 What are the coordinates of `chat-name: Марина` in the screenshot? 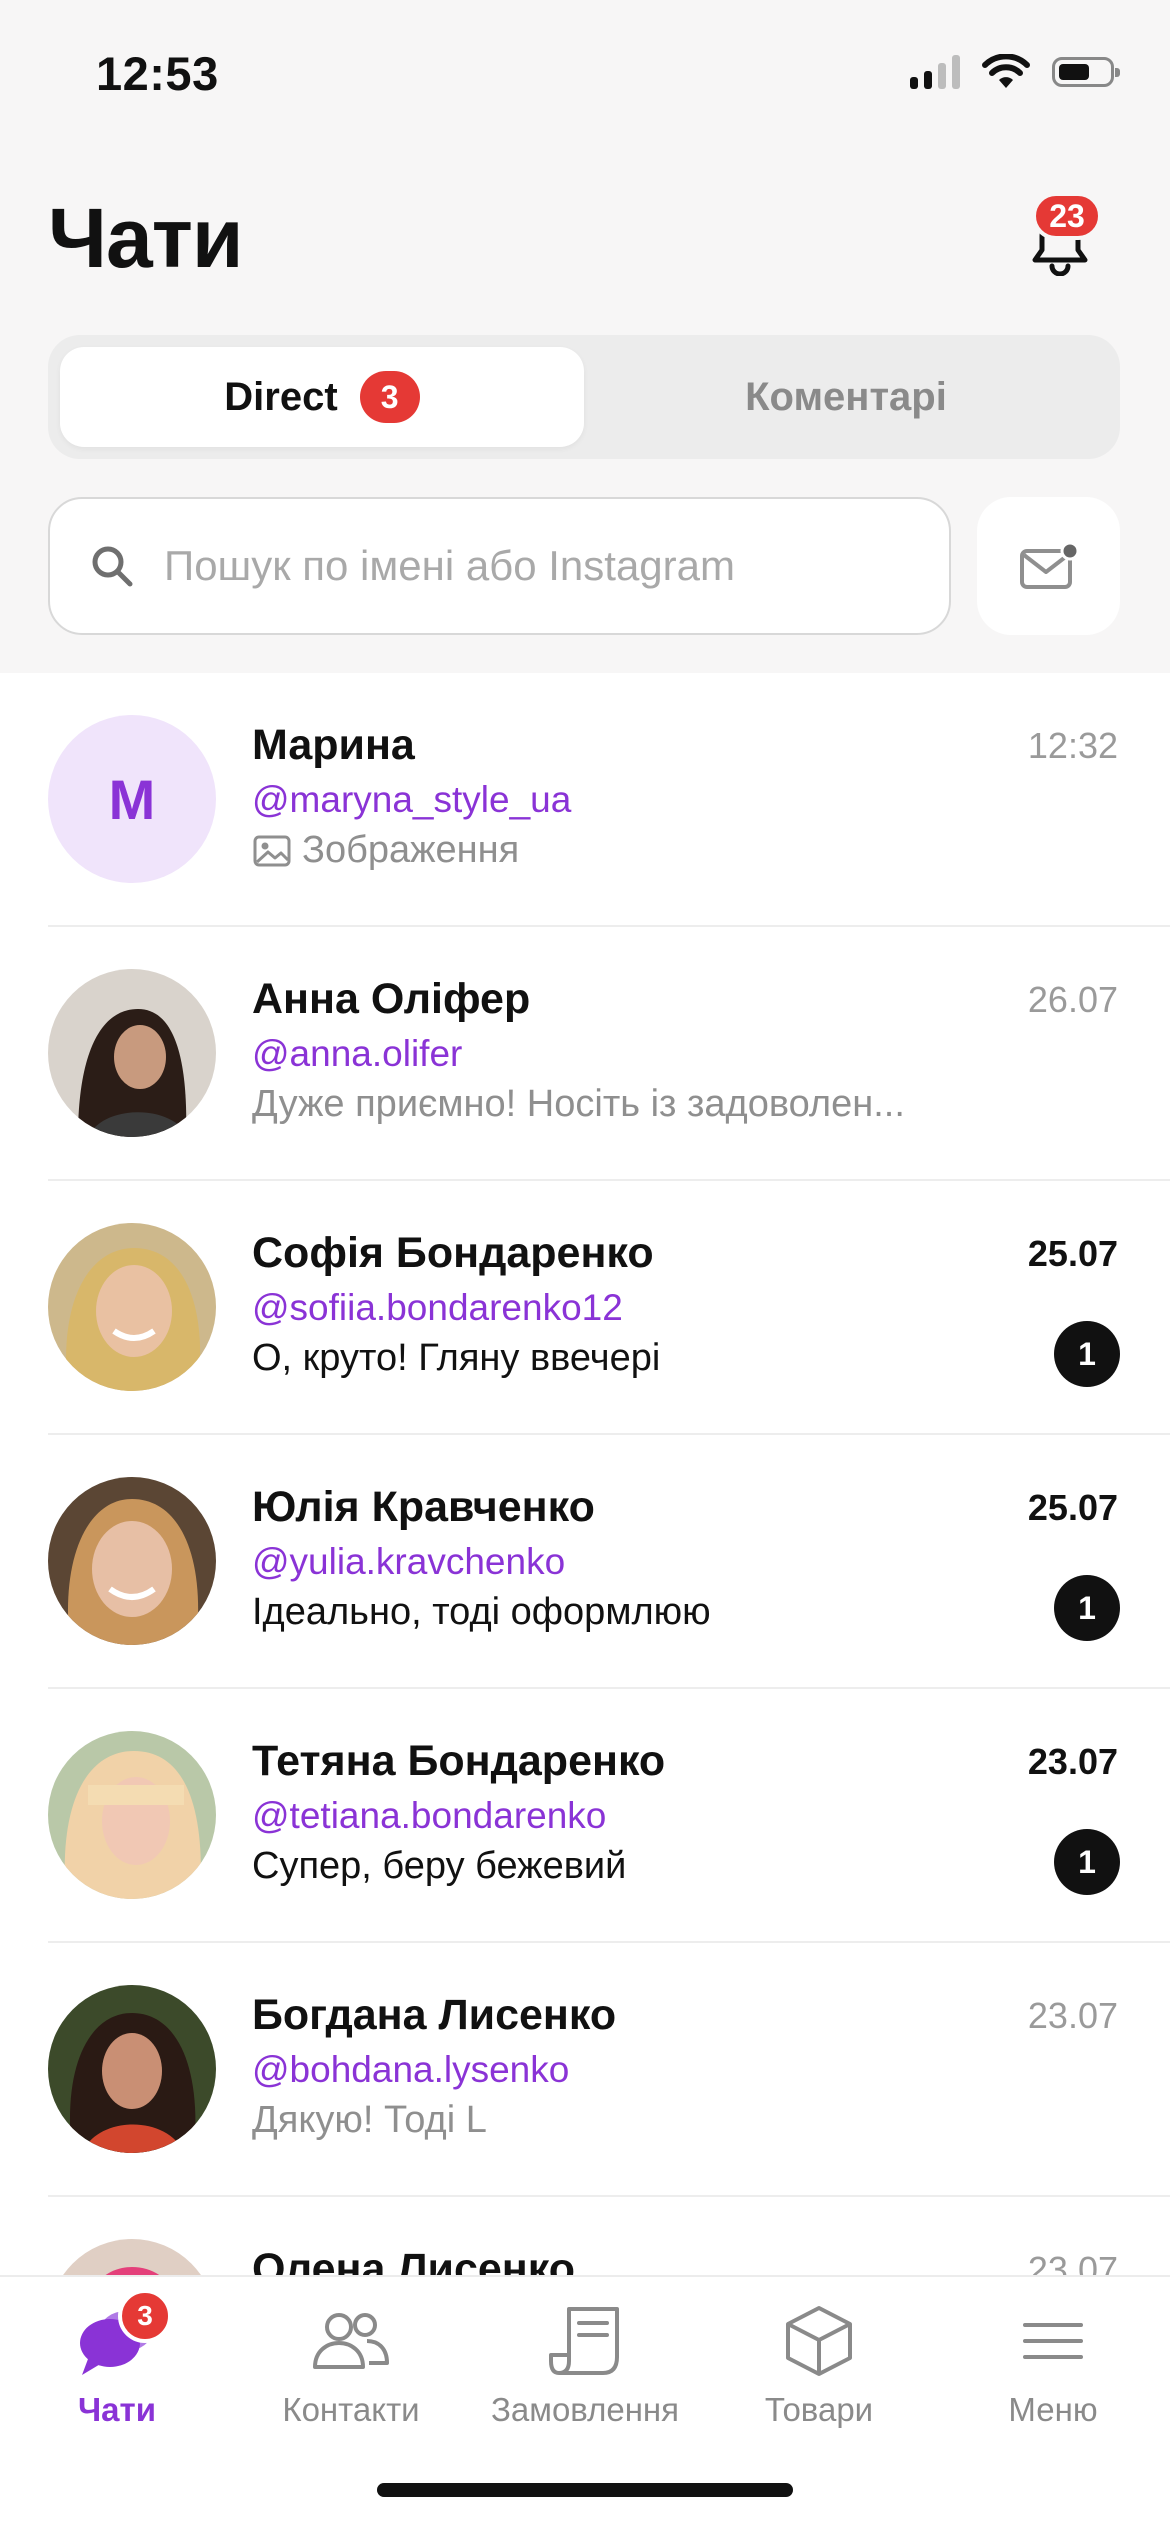 It's located at (333, 745).